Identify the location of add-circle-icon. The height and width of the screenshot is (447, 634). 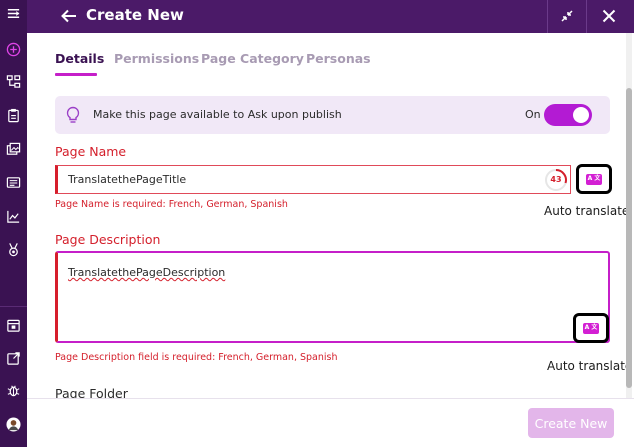
(13, 49).